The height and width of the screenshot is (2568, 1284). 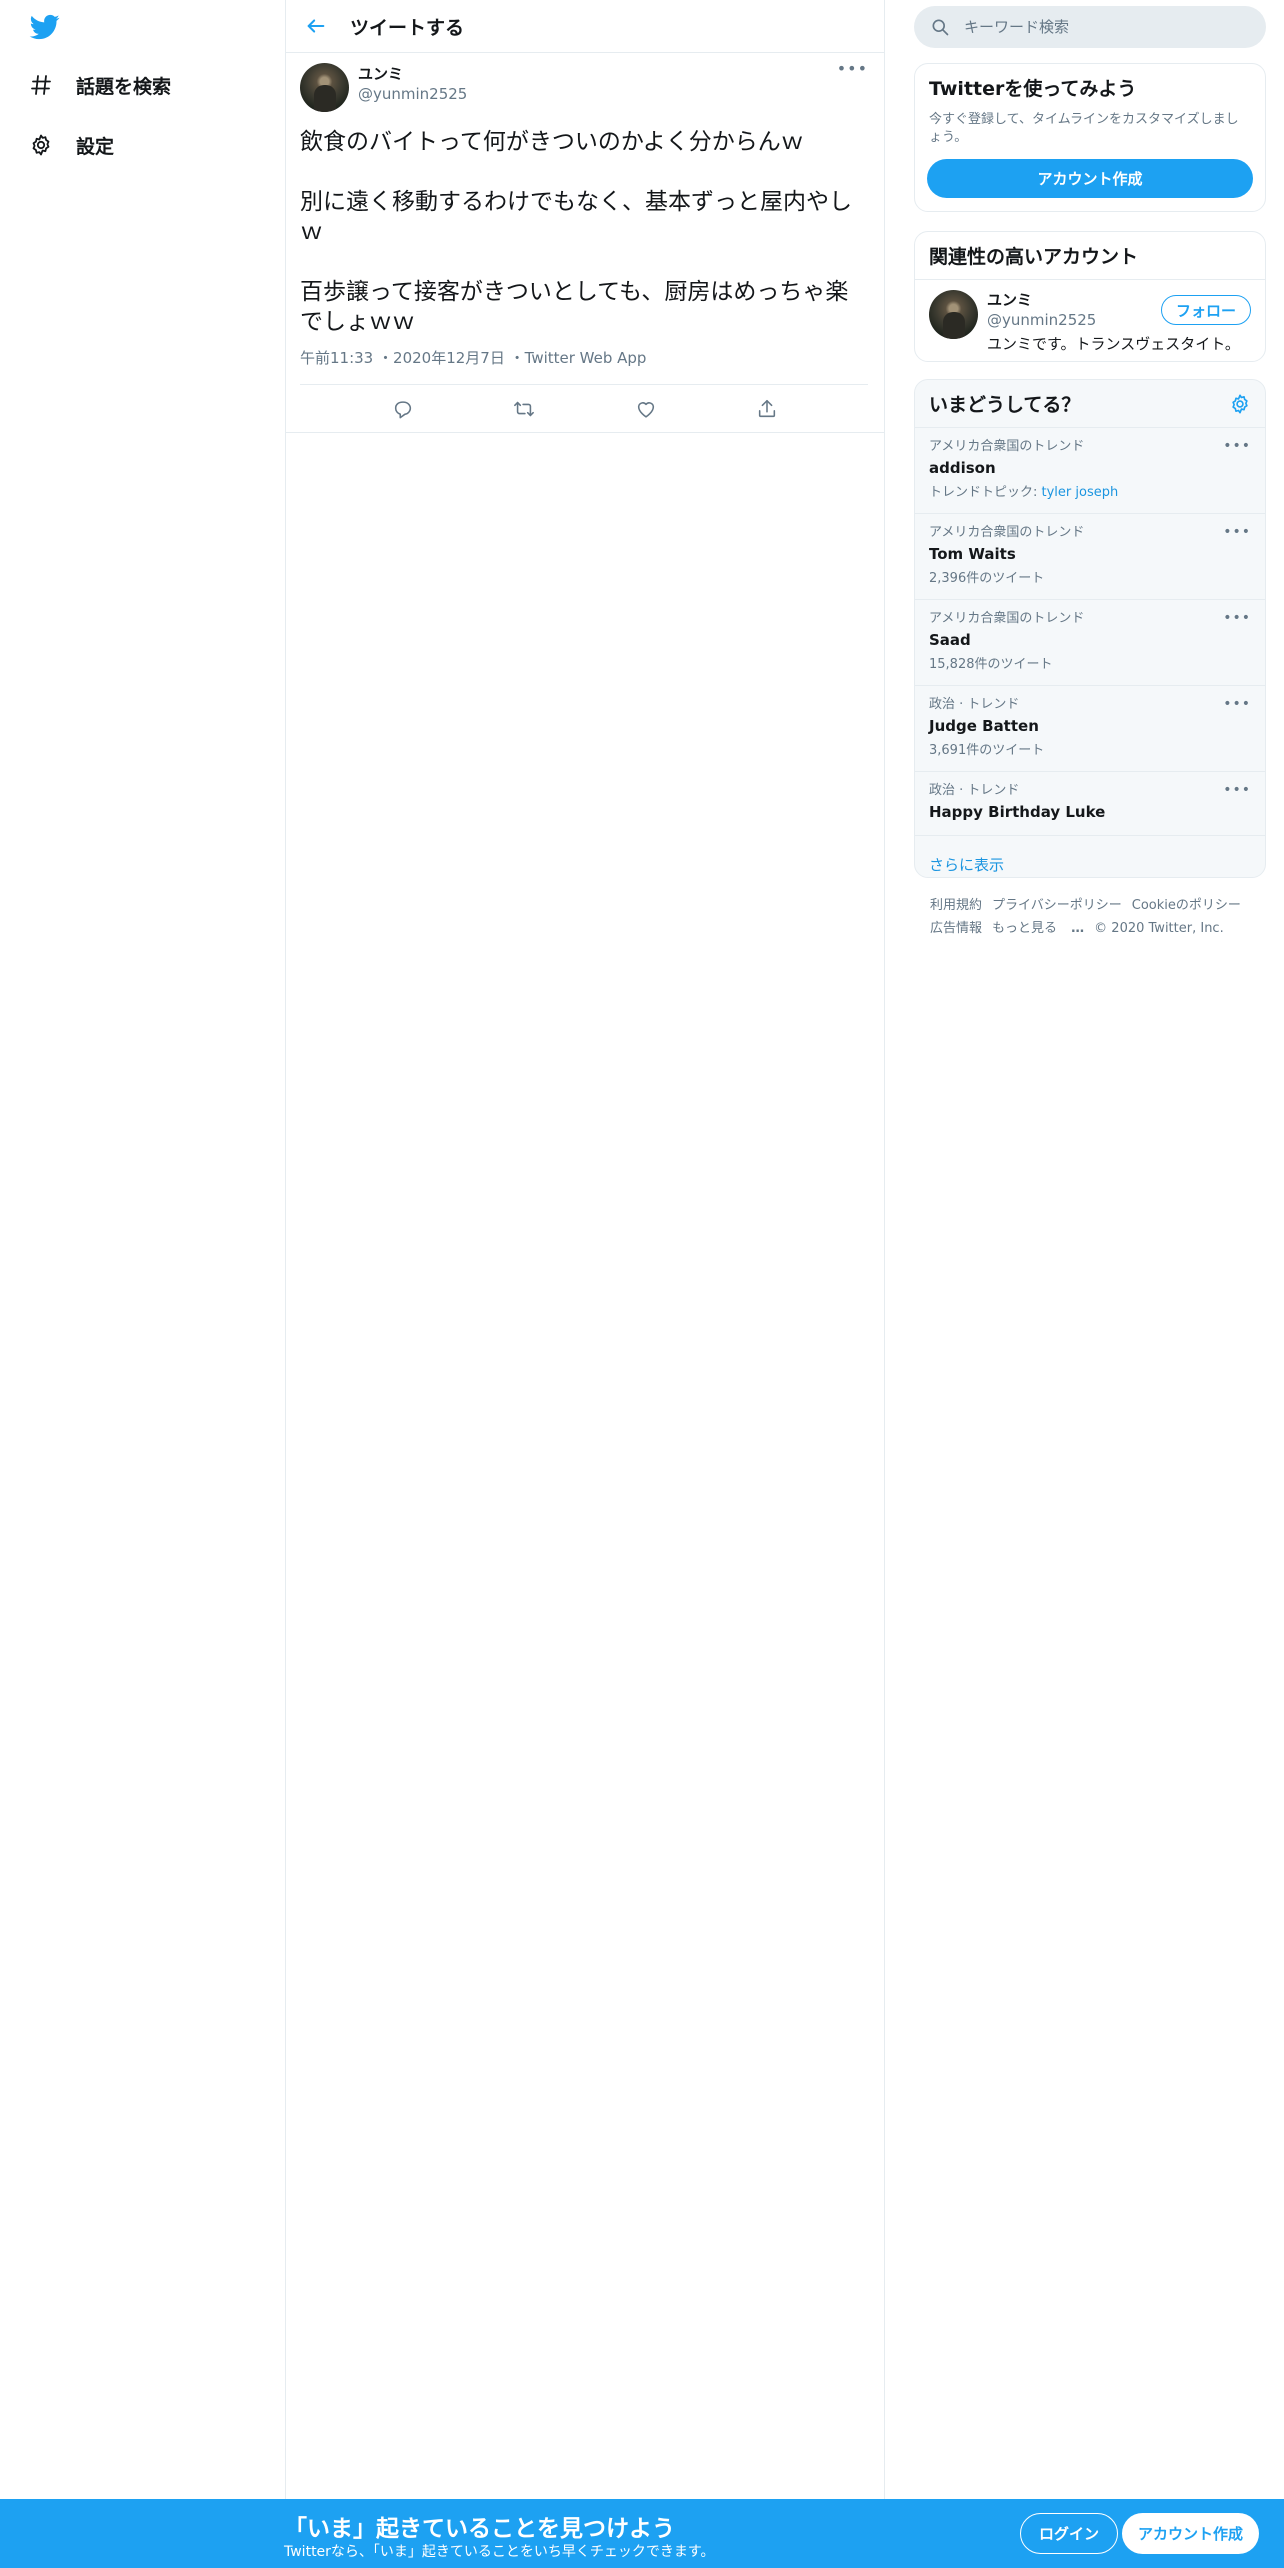 I want to click on create-account-button: アカウント作成, so click(x=1090, y=178).